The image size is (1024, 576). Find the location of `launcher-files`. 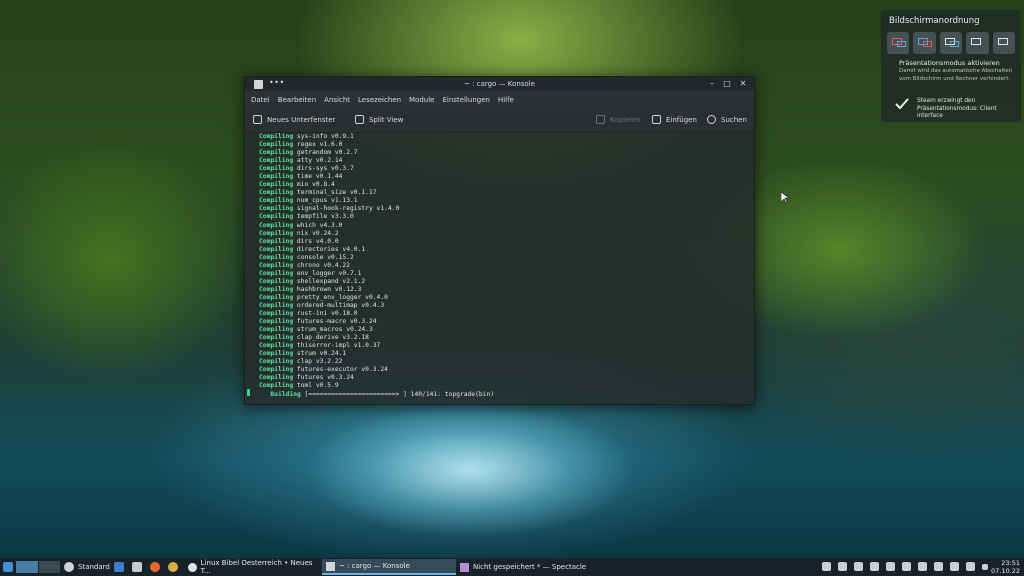

launcher-files is located at coordinates (137, 567).